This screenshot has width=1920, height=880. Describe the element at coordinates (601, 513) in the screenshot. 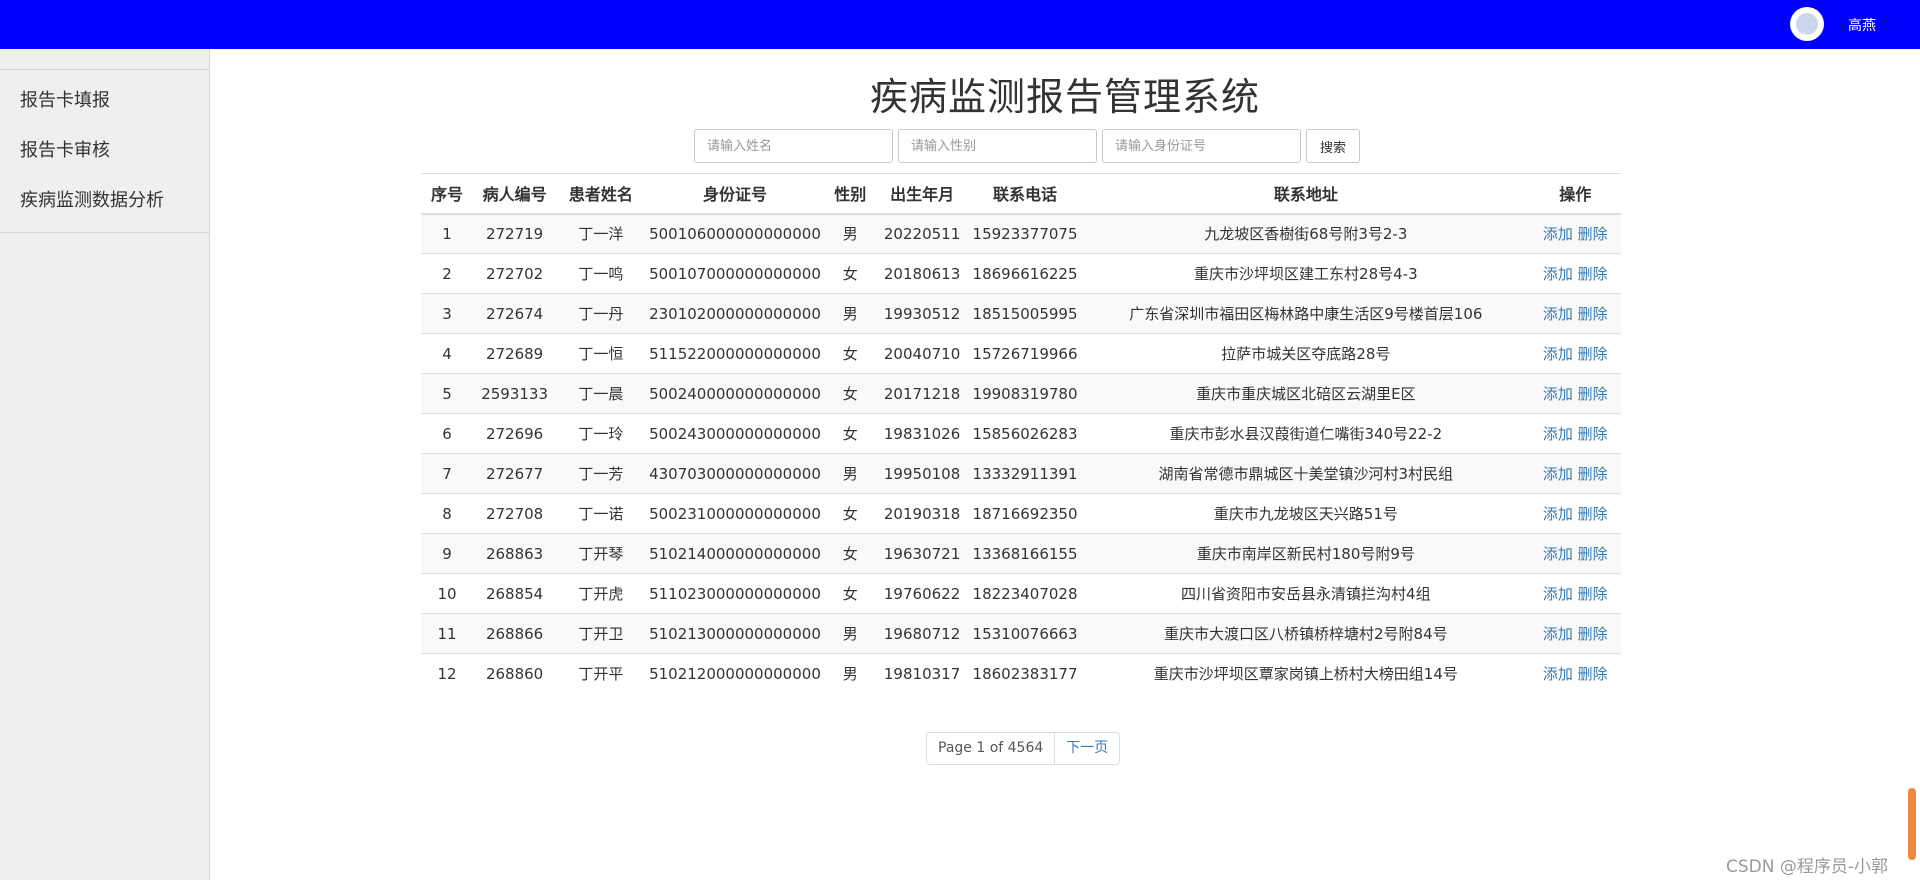

I see `table-cell: 丁一诺` at that location.